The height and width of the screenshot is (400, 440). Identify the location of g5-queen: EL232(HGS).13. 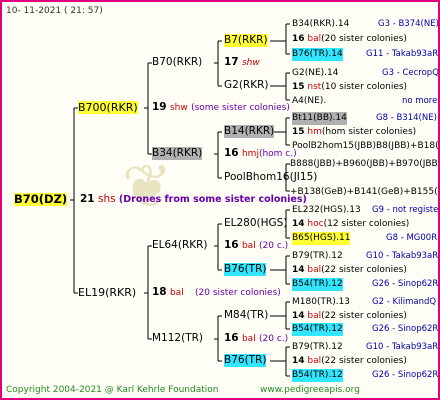
(326, 210).